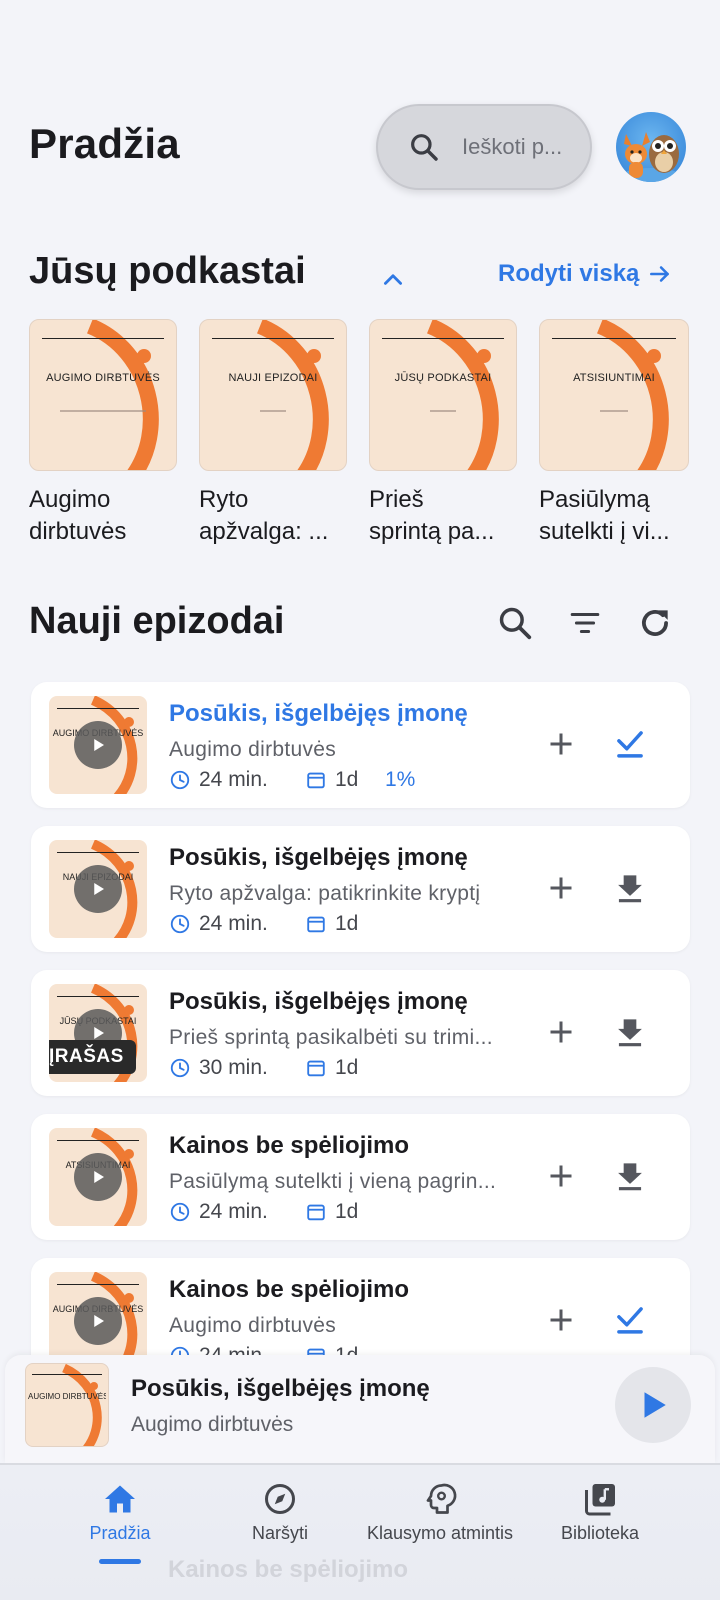 Image resolution: width=720 pixels, height=1600 pixels. I want to click on mini-player-play-button, so click(653, 1405).